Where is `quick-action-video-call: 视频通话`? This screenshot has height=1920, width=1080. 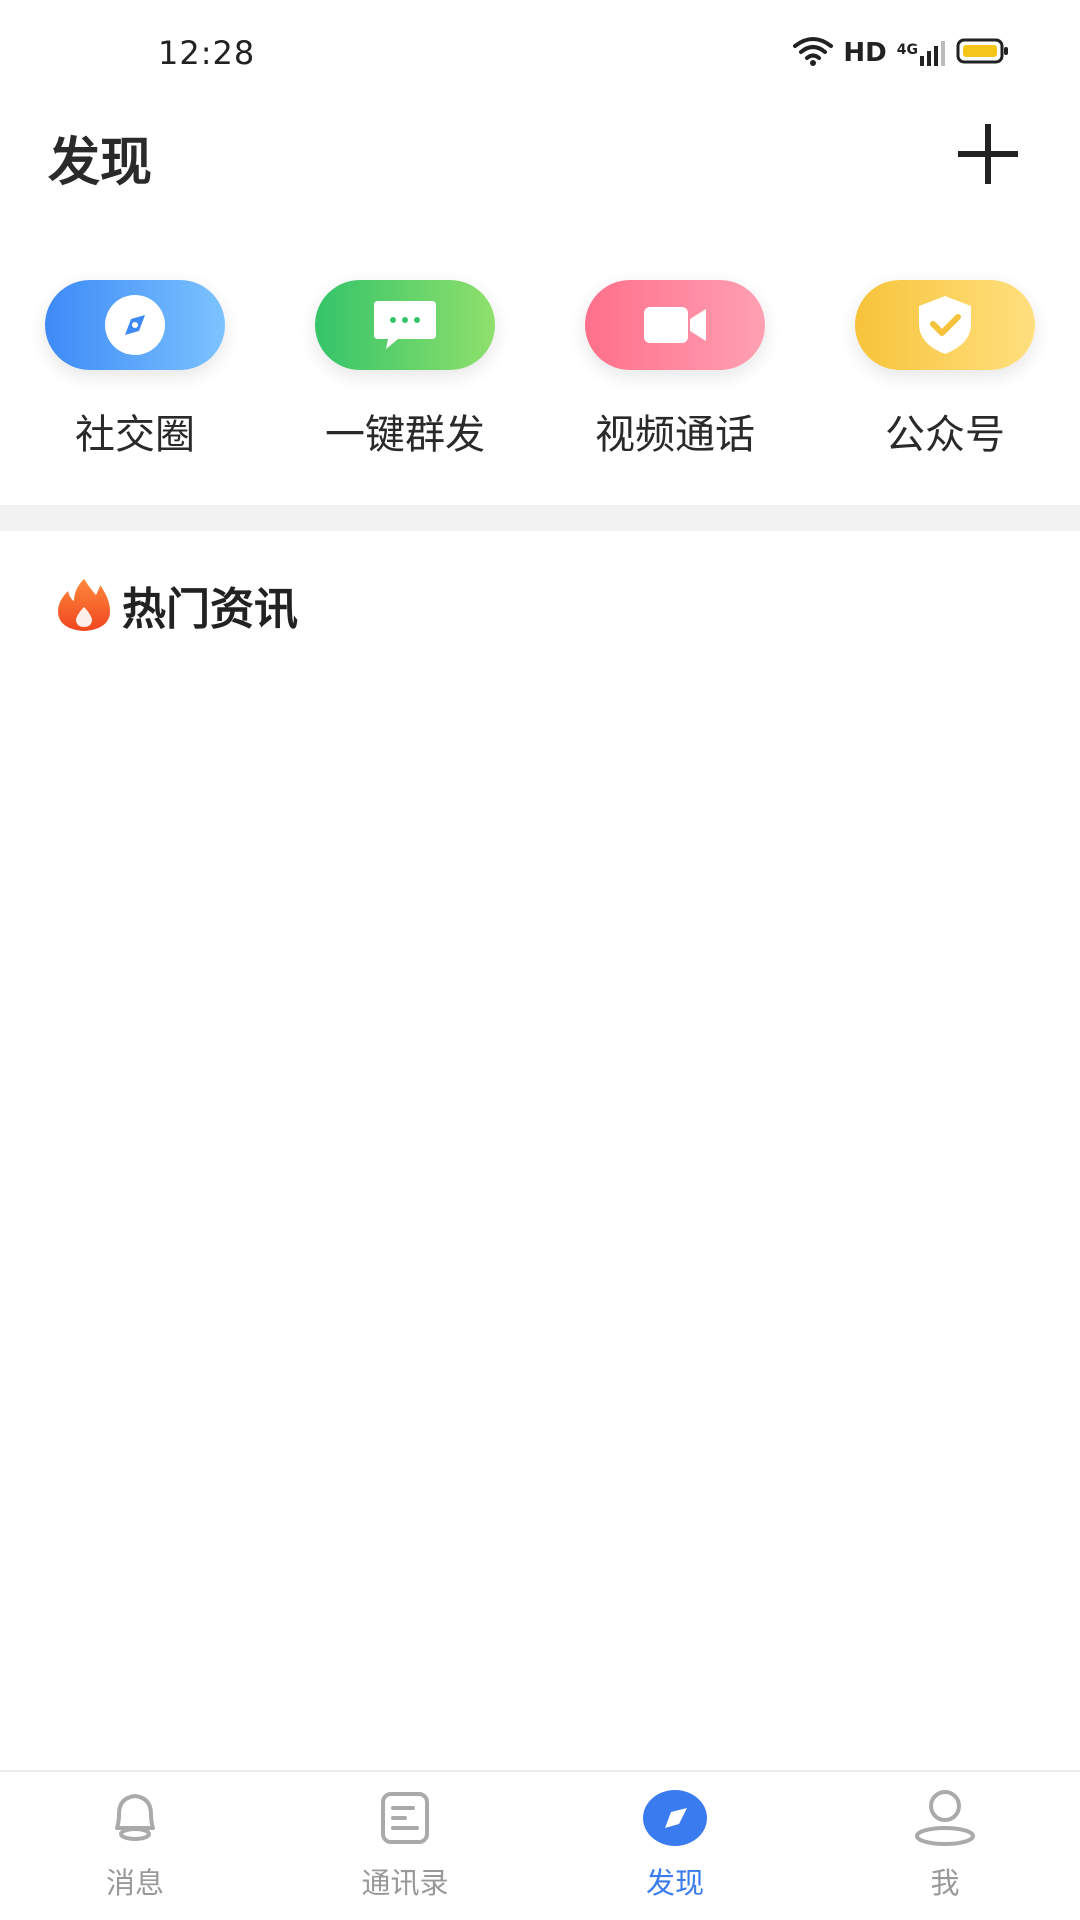 quick-action-video-call: 视频通话 is located at coordinates (675, 380).